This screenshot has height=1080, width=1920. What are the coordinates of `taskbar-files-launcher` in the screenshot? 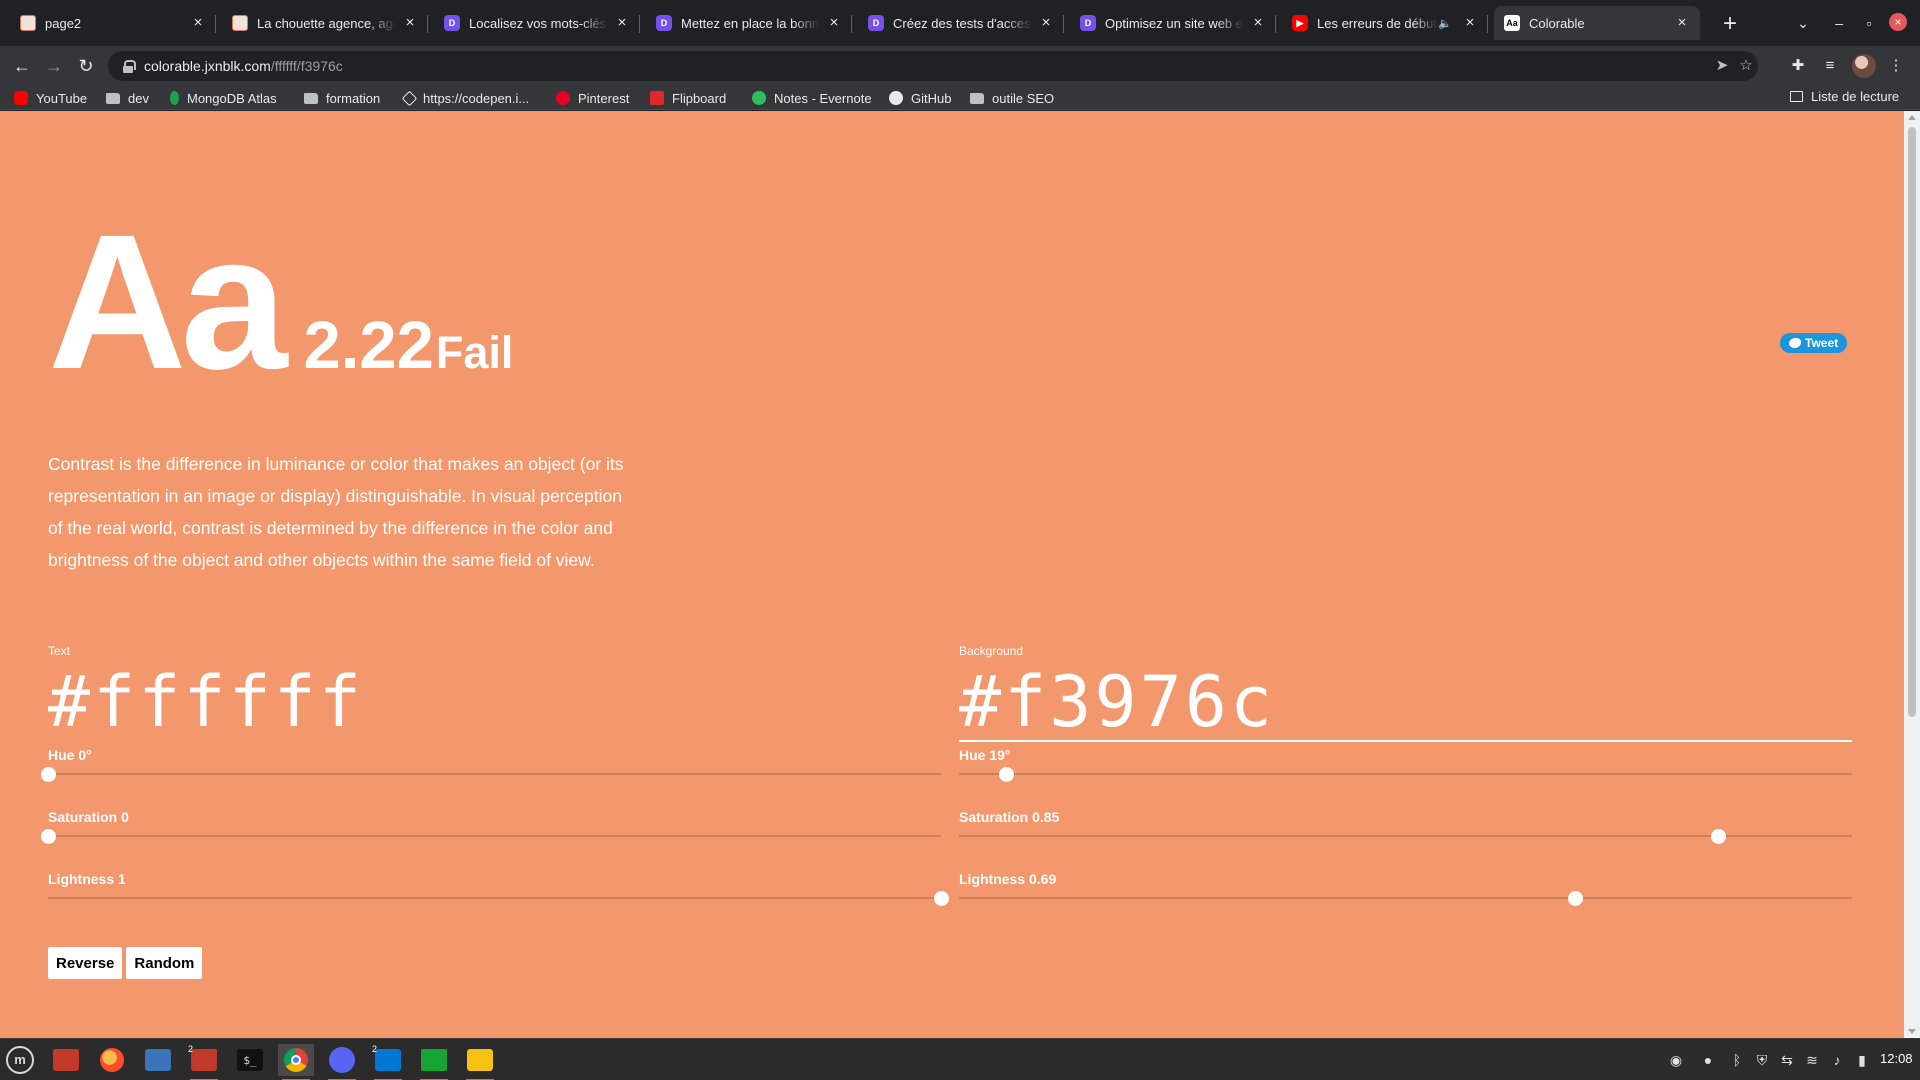 It's located at (66, 1060).